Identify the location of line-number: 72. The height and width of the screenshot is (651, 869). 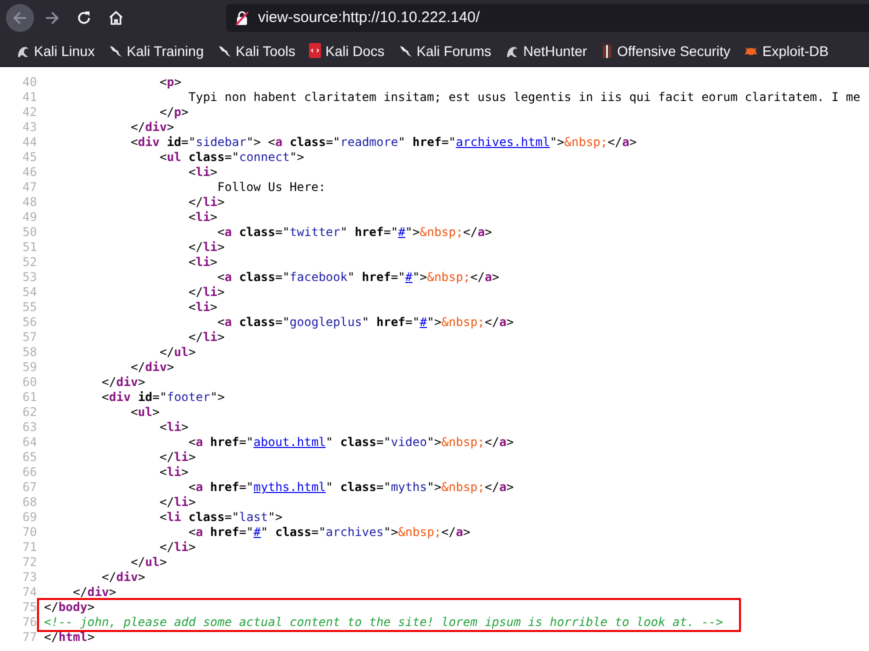
(29, 562).